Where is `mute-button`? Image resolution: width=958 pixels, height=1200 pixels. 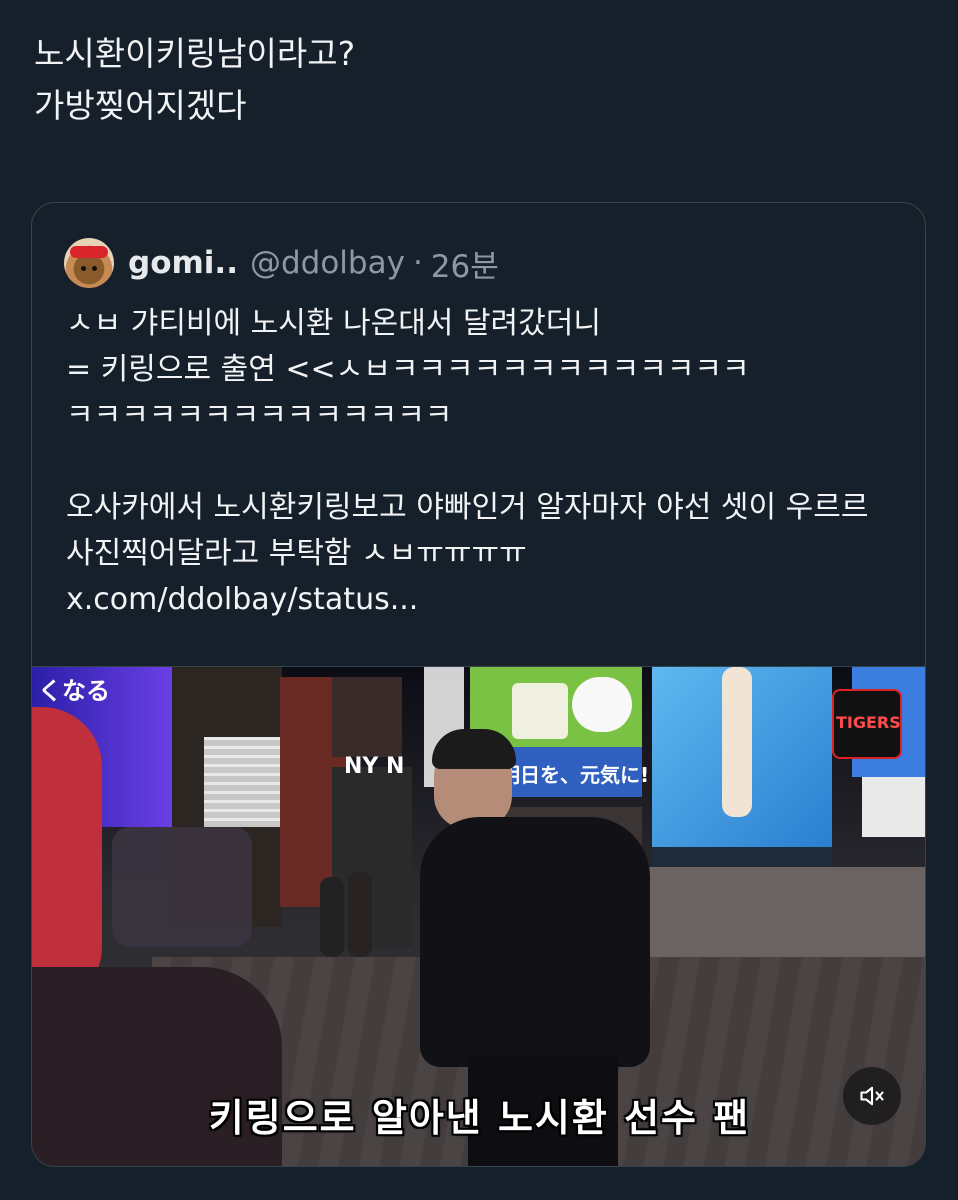
mute-button is located at coordinates (872, 1096).